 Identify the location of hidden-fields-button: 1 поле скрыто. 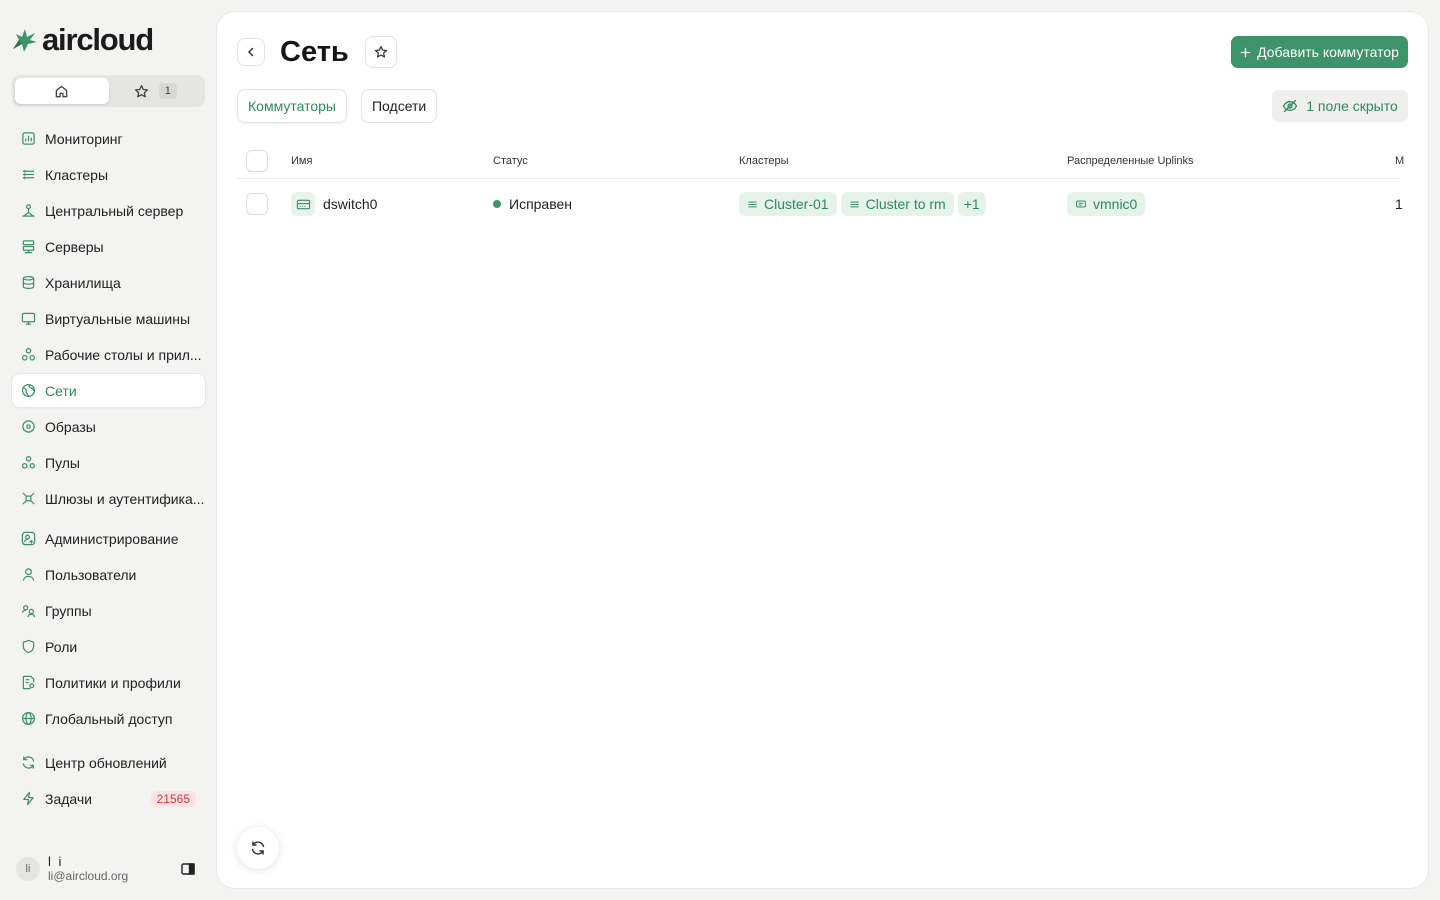
(1340, 106).